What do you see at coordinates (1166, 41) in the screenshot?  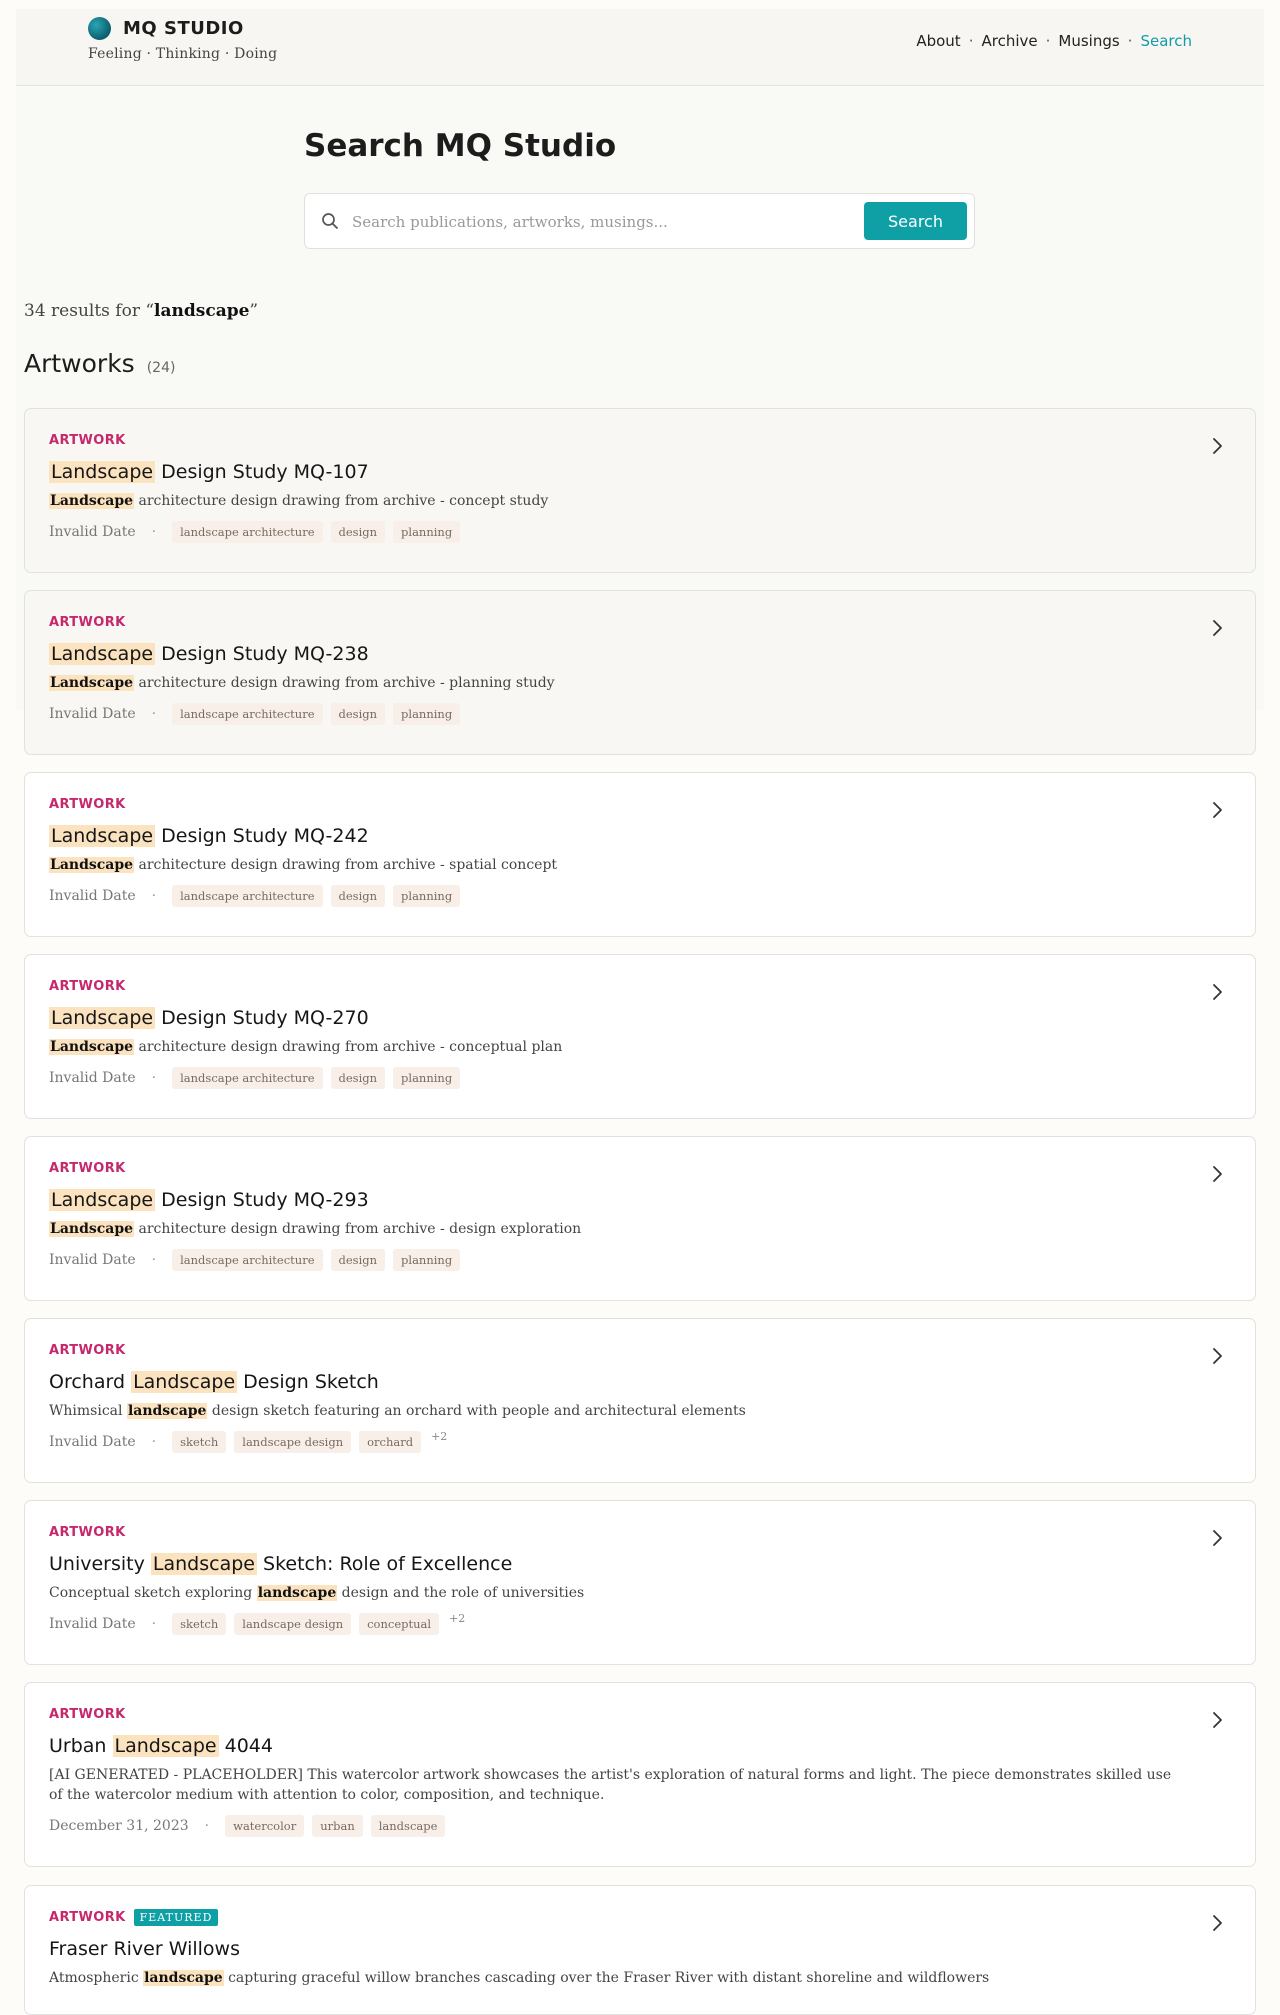 I see `nav-search: Search` at bounding box center [1166, 41].